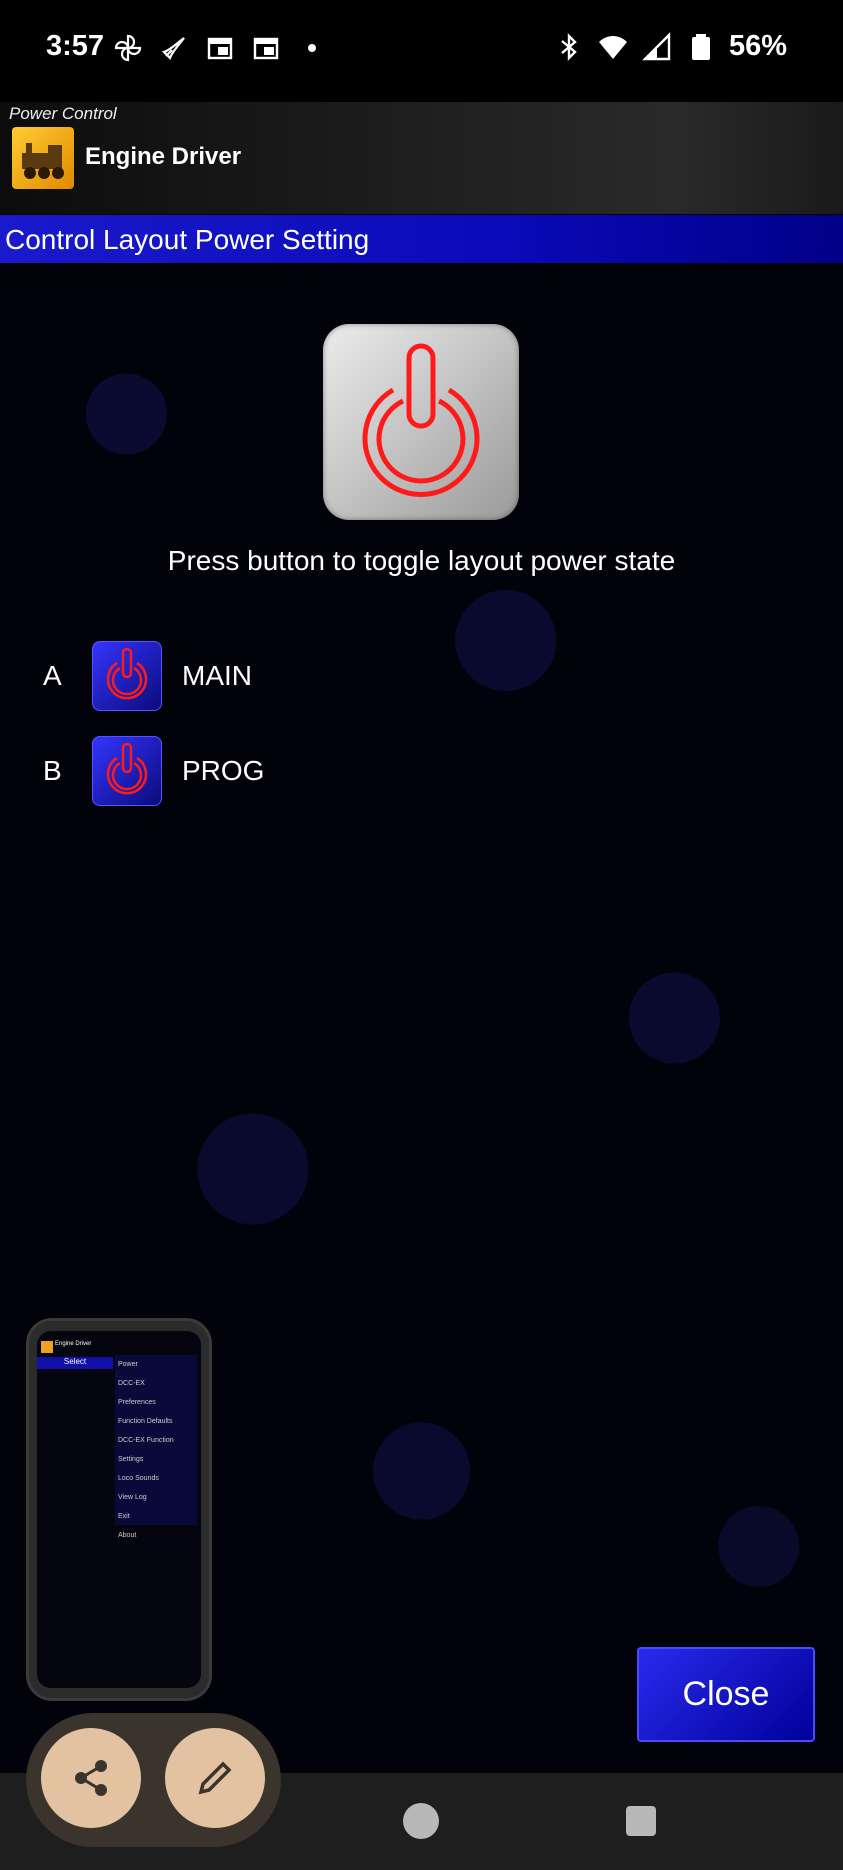 The width and height of the screenshot is (843, 1870). I want to click on status-icons-right: 56%, so click(670, 46).